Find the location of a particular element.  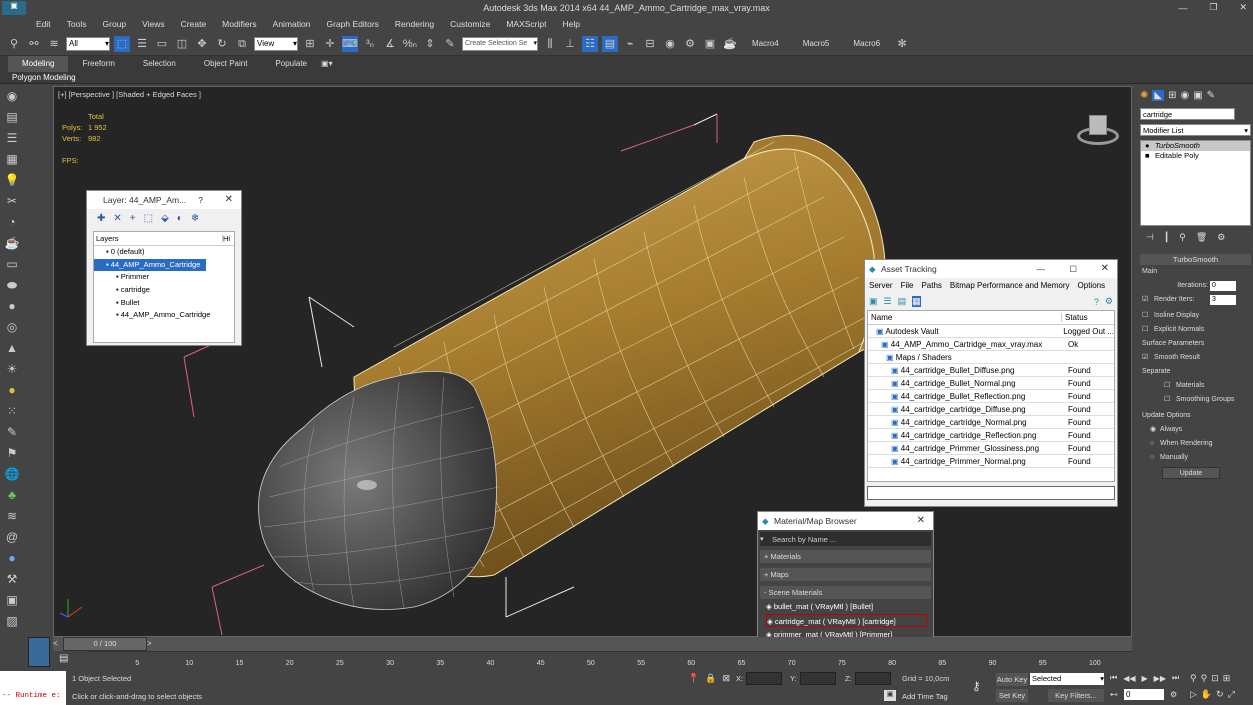

menu-graph-editors: Graph Editors is located at coordinates (352, 24).